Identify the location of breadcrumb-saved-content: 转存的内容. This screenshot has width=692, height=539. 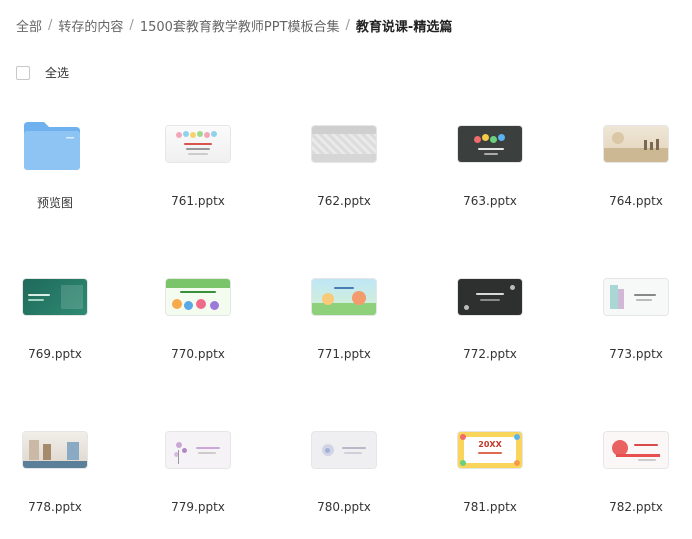
(90, 25).